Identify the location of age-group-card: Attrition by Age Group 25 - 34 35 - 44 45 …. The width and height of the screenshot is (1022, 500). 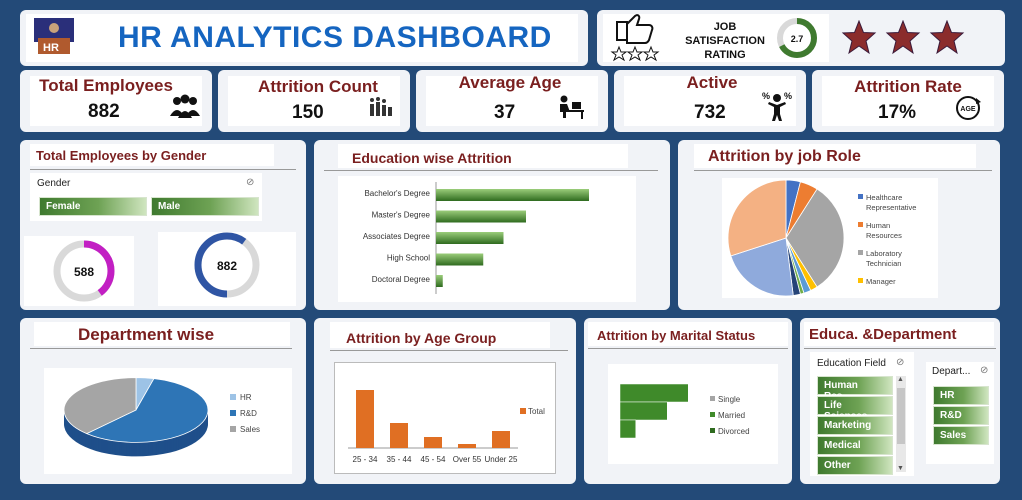
(445, 401).